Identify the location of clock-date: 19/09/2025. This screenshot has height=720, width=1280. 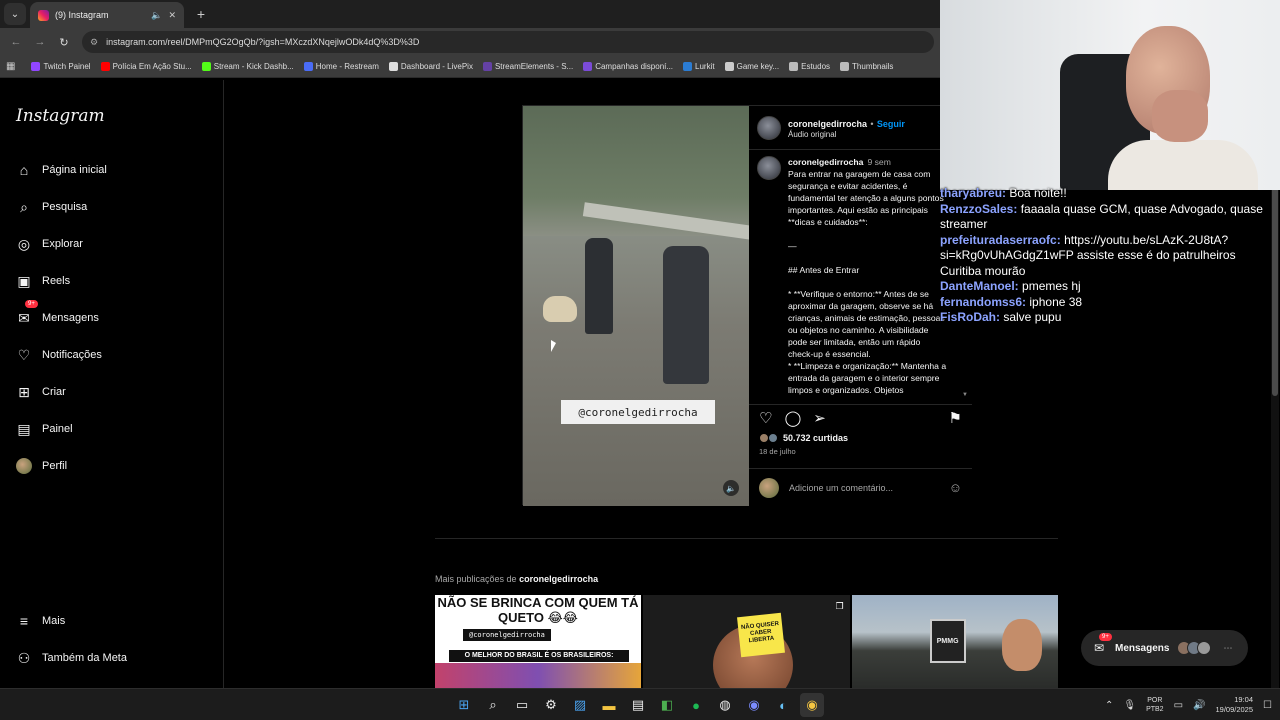
(1234, 709).